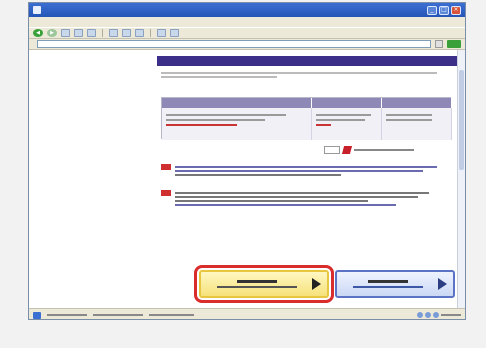 The height and width of the screenshot is (348, 486). I want to click on status-text, so click(67, 315).